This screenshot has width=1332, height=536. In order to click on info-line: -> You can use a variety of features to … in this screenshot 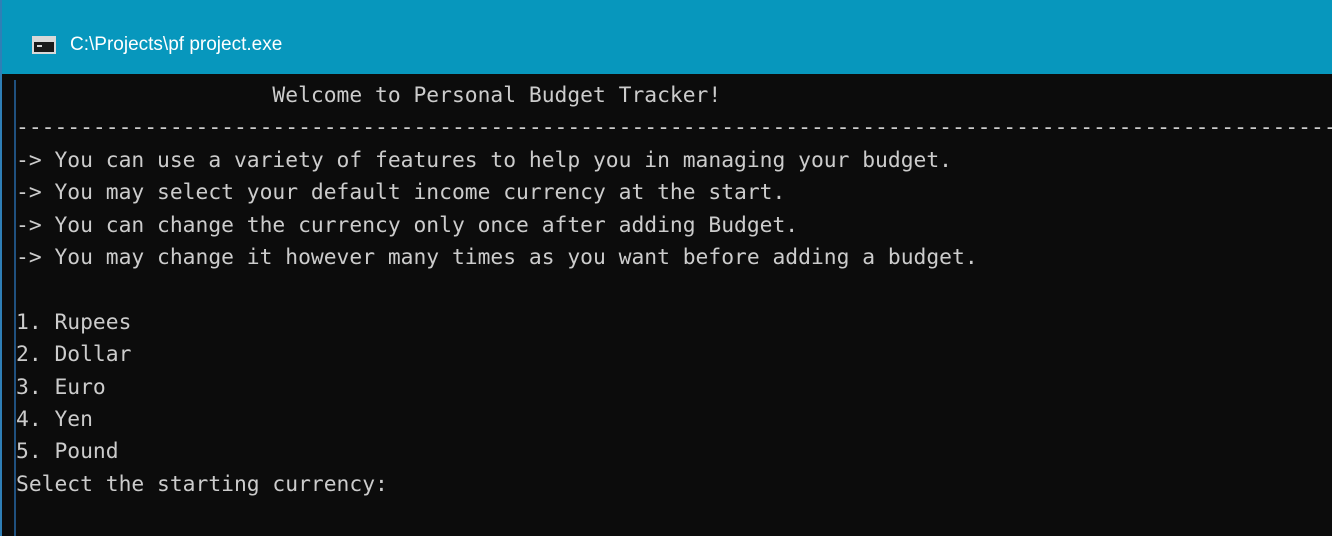, I will do `click(484, 160)`.